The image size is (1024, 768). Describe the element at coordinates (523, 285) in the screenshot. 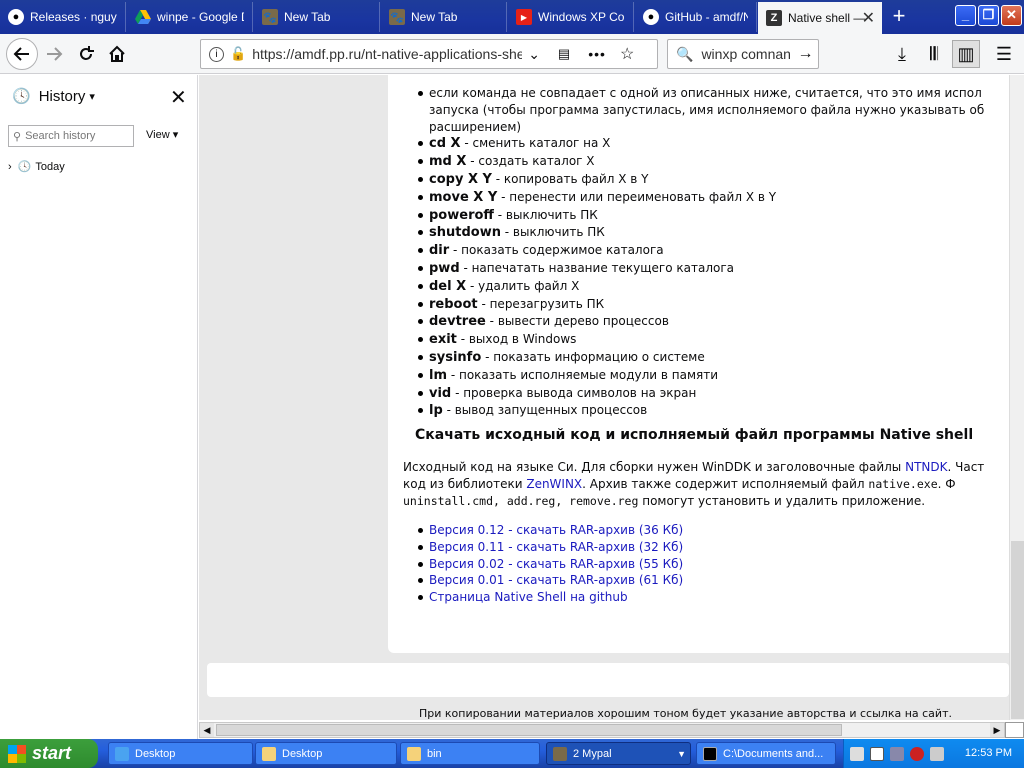

I see `command-desc: - удалить файл X` at that location.